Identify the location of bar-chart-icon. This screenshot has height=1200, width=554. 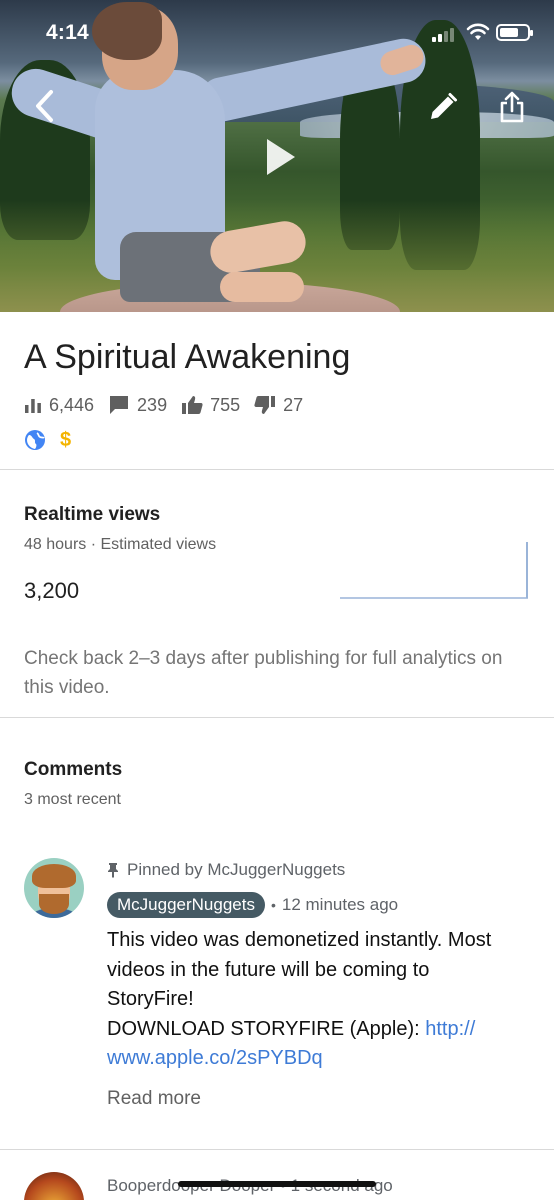
(33, 406).